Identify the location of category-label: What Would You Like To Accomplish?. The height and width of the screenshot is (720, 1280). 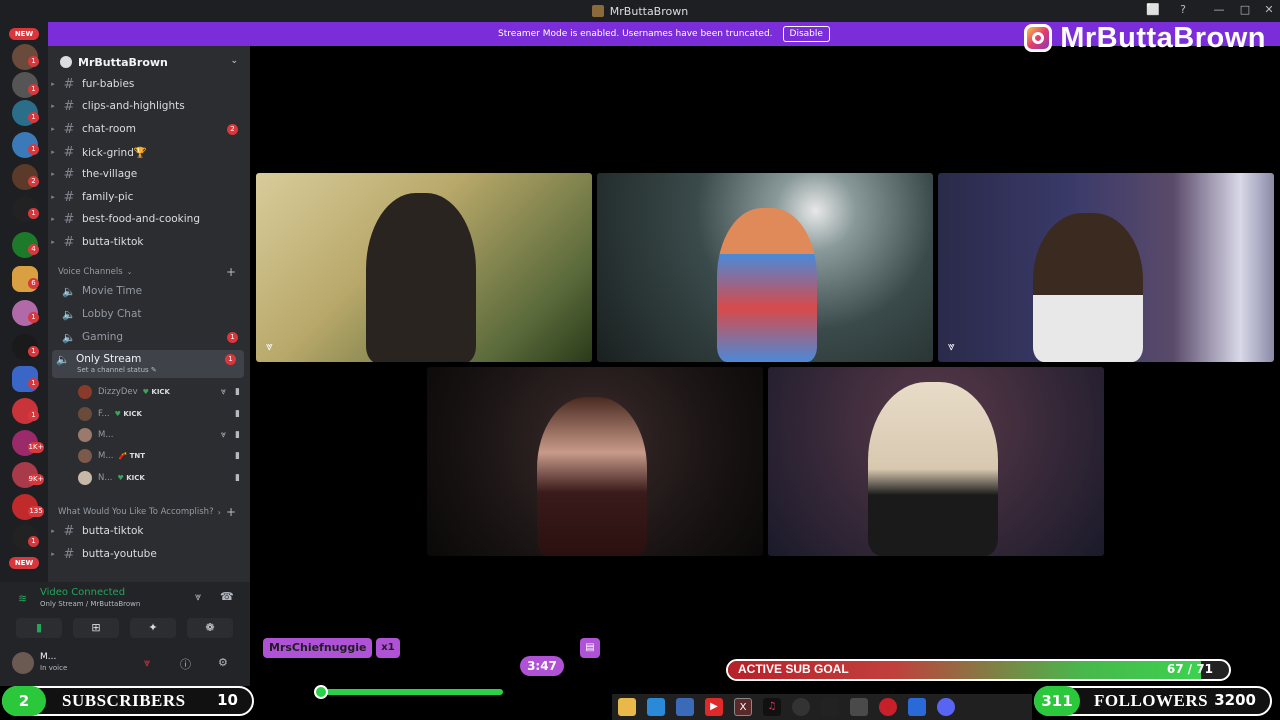
(136, 512).